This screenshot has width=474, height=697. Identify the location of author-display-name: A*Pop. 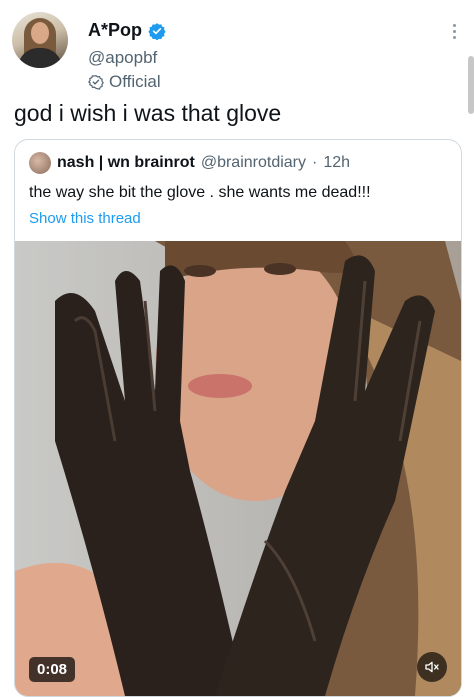
(115, 30).